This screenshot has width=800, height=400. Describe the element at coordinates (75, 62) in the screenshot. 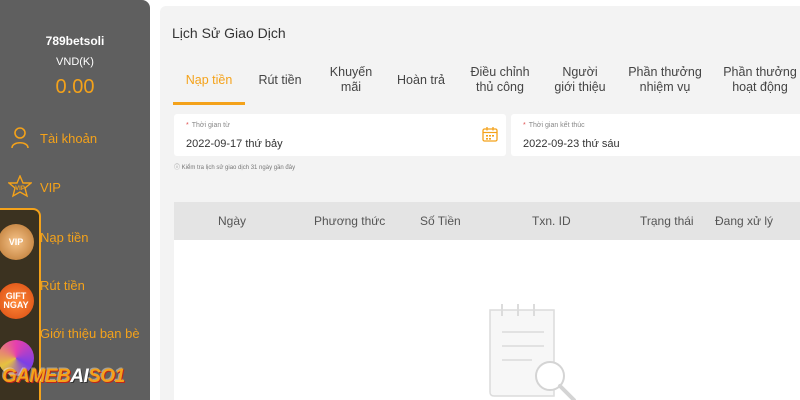

I see `currency-label: VND(K)` at that location.